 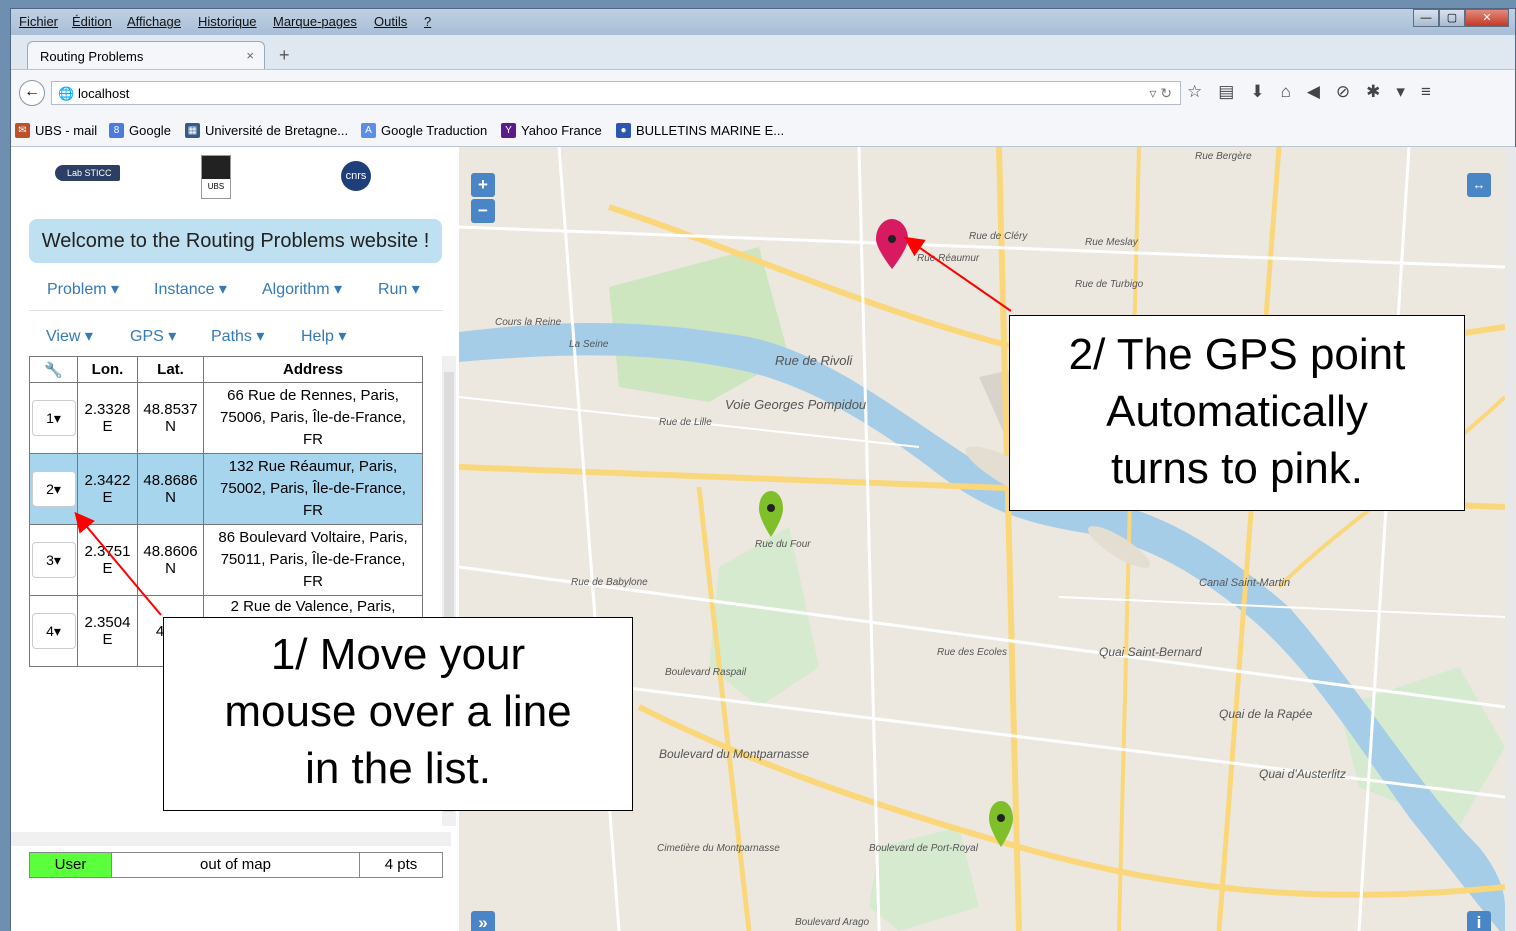 I want to click on bookmark-ubs-mail: ✉ UBS - mail, so click(x=56, y=130).